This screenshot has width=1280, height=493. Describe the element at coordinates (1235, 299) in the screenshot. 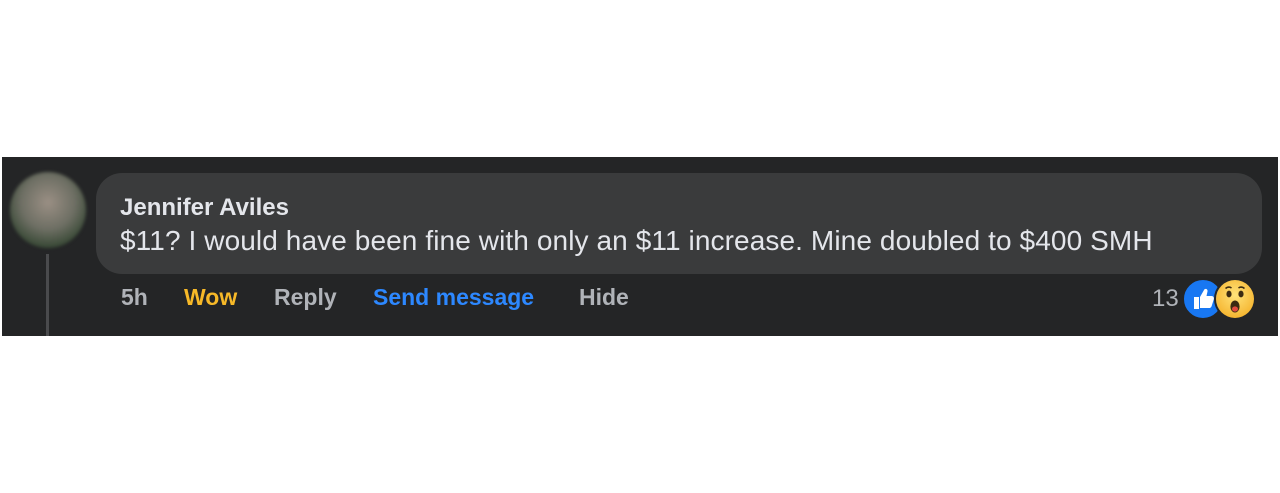

I see `wow-icon` at that location.